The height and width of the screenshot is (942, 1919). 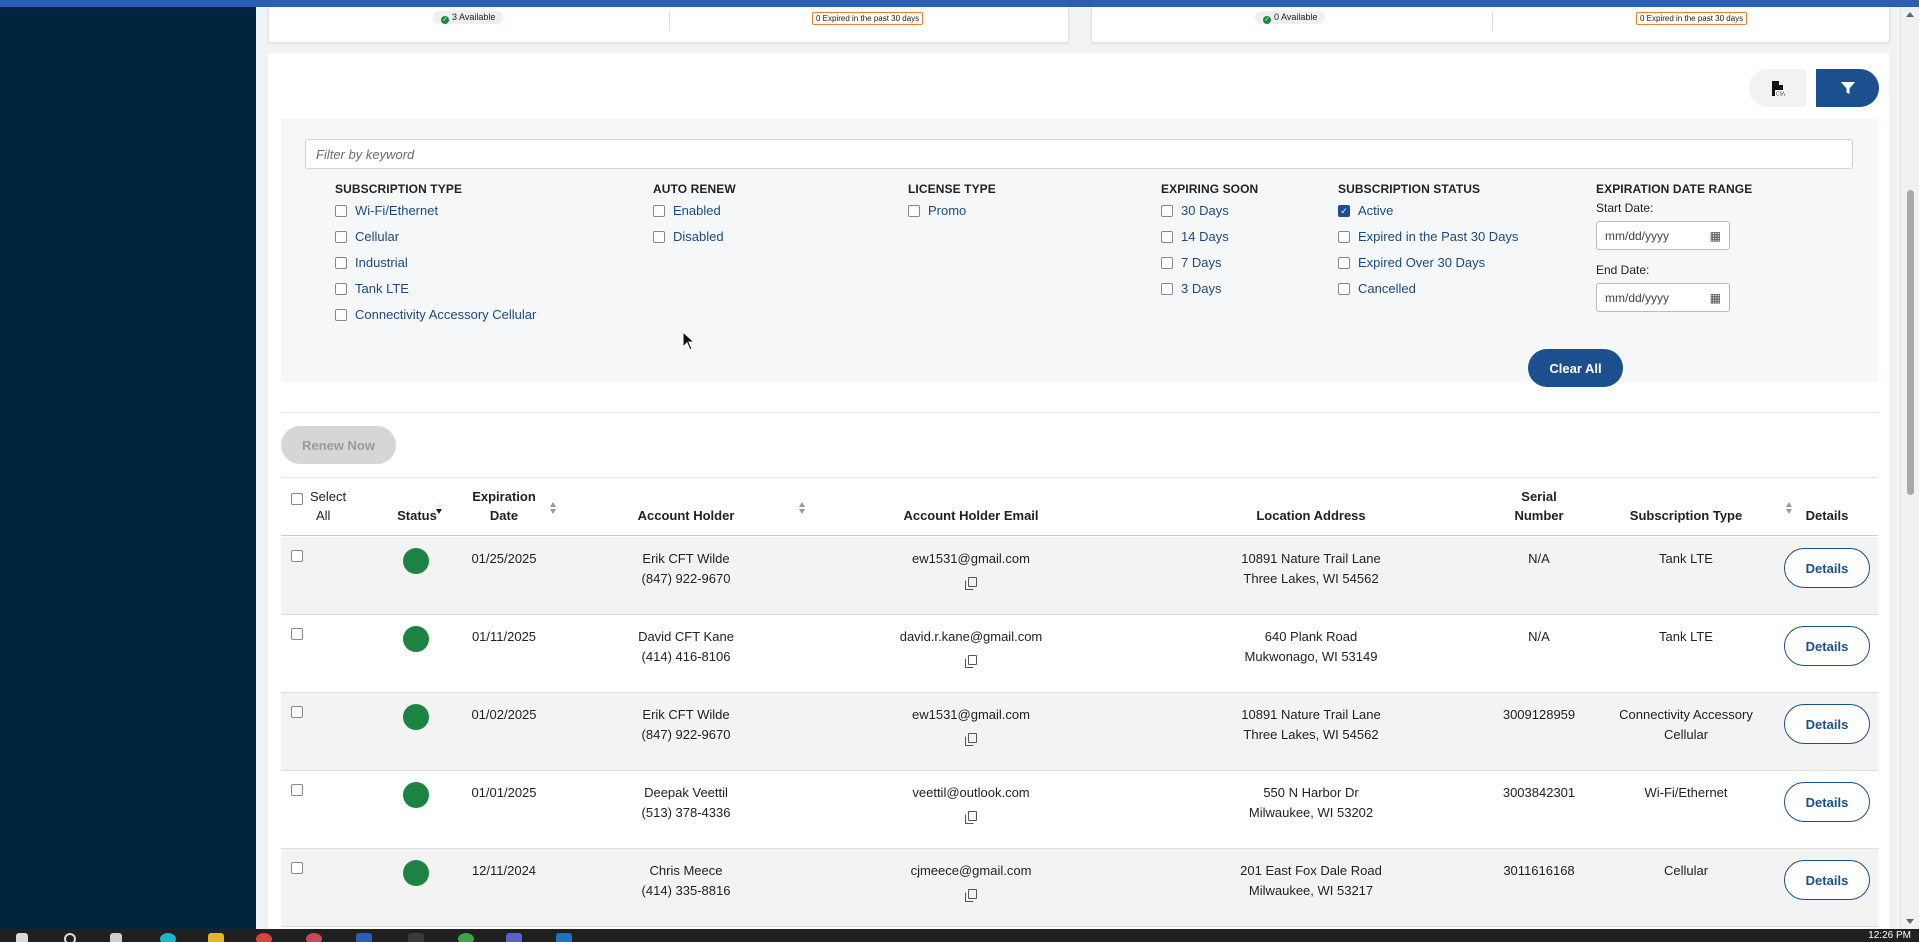 What do you see at coordinates (338, 445) in the screenshot?
I see `renew-now-button: Renew Now` at bounding box center [338, 445].